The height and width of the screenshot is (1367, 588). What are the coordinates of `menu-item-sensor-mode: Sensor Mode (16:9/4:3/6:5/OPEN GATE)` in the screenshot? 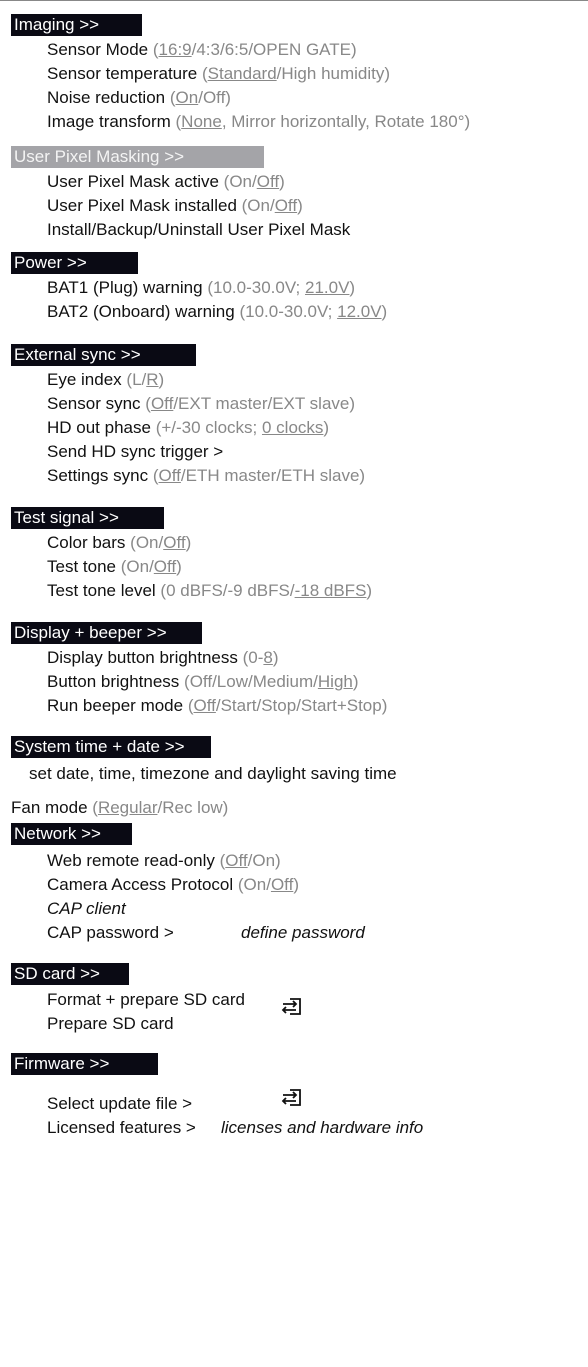 It's located at (202, 49).